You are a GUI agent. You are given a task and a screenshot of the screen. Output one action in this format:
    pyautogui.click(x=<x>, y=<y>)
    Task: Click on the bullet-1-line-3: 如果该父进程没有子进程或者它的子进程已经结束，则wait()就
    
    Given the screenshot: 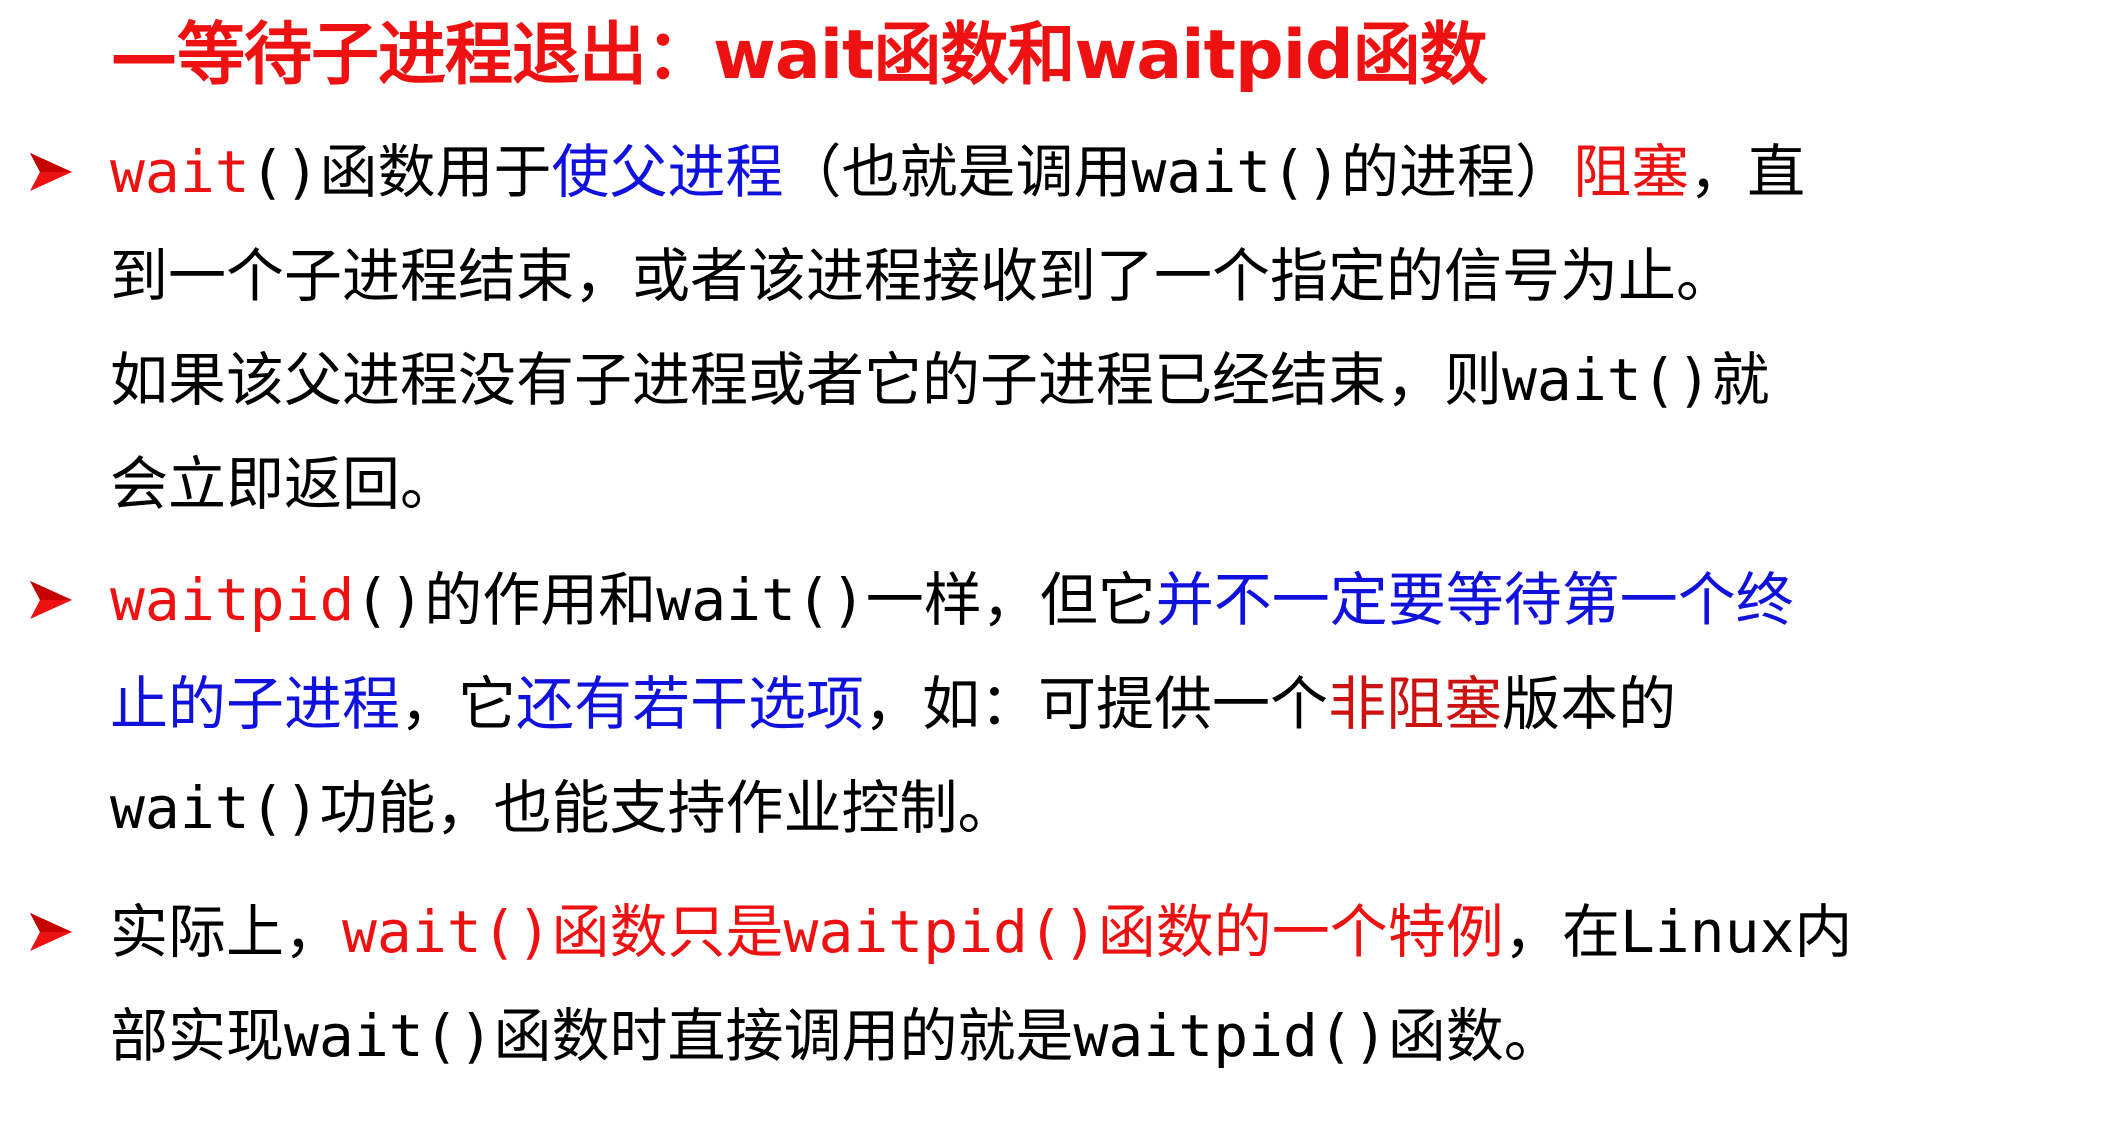 What is the action you would take?
    pyautogui.click(x=940, y=380)
    